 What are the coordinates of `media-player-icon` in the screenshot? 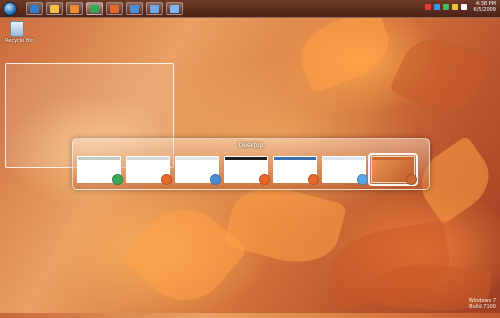 It's located at (74, 8).